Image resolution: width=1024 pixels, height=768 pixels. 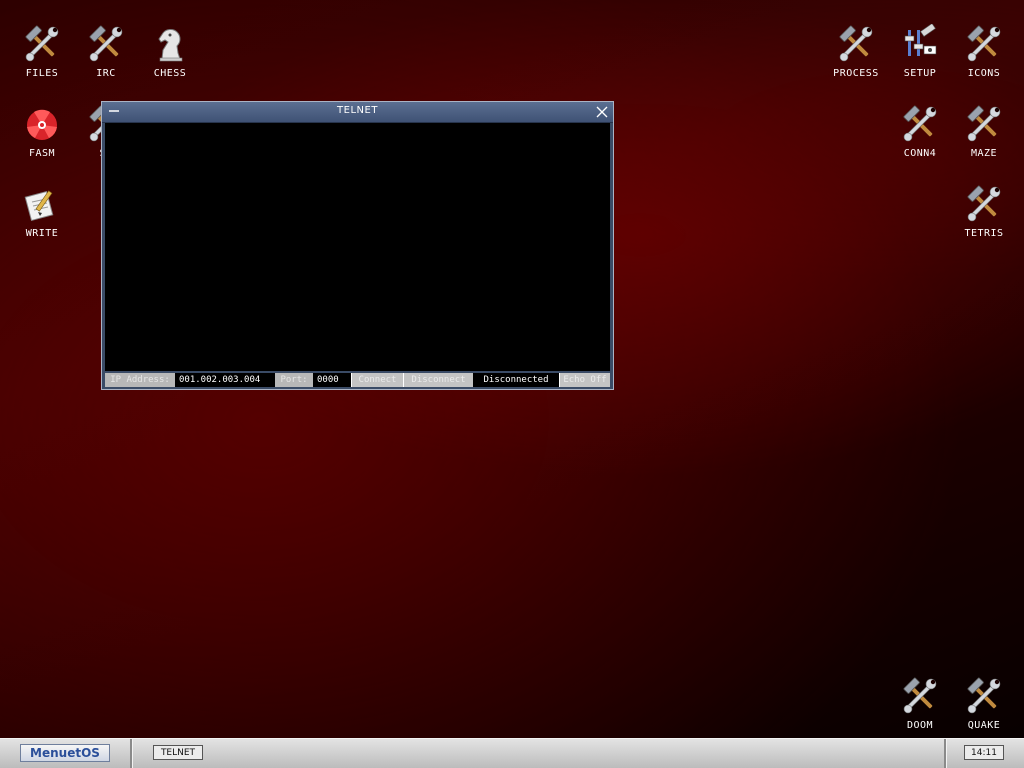 I want to click on desktop-icon-label: QUAKE, so click(x=984, y=725).